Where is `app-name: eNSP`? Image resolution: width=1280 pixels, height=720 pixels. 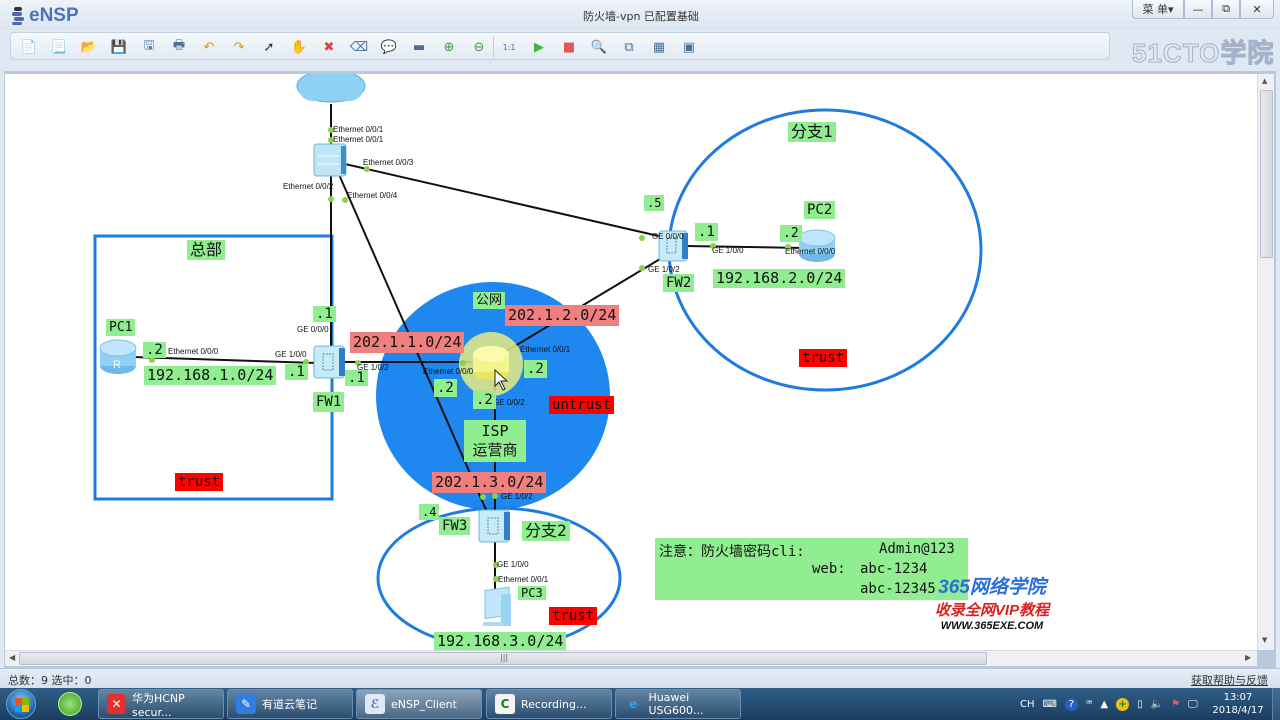
app-name: eNSP is located at coordinates (54, 15).